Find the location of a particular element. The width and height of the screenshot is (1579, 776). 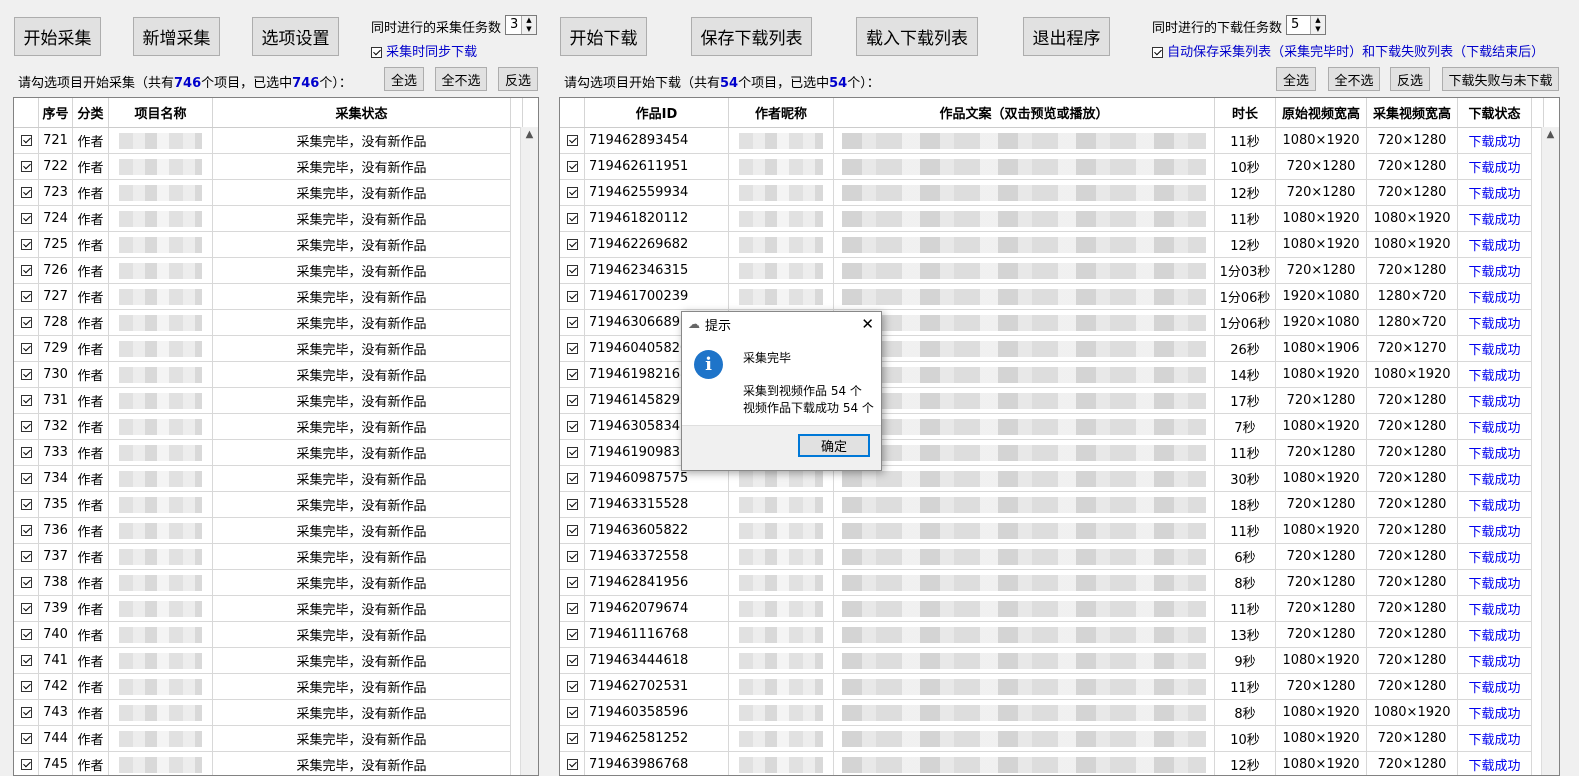

download-select-none-button: 全不选 is located at coordinates (1354, 79).